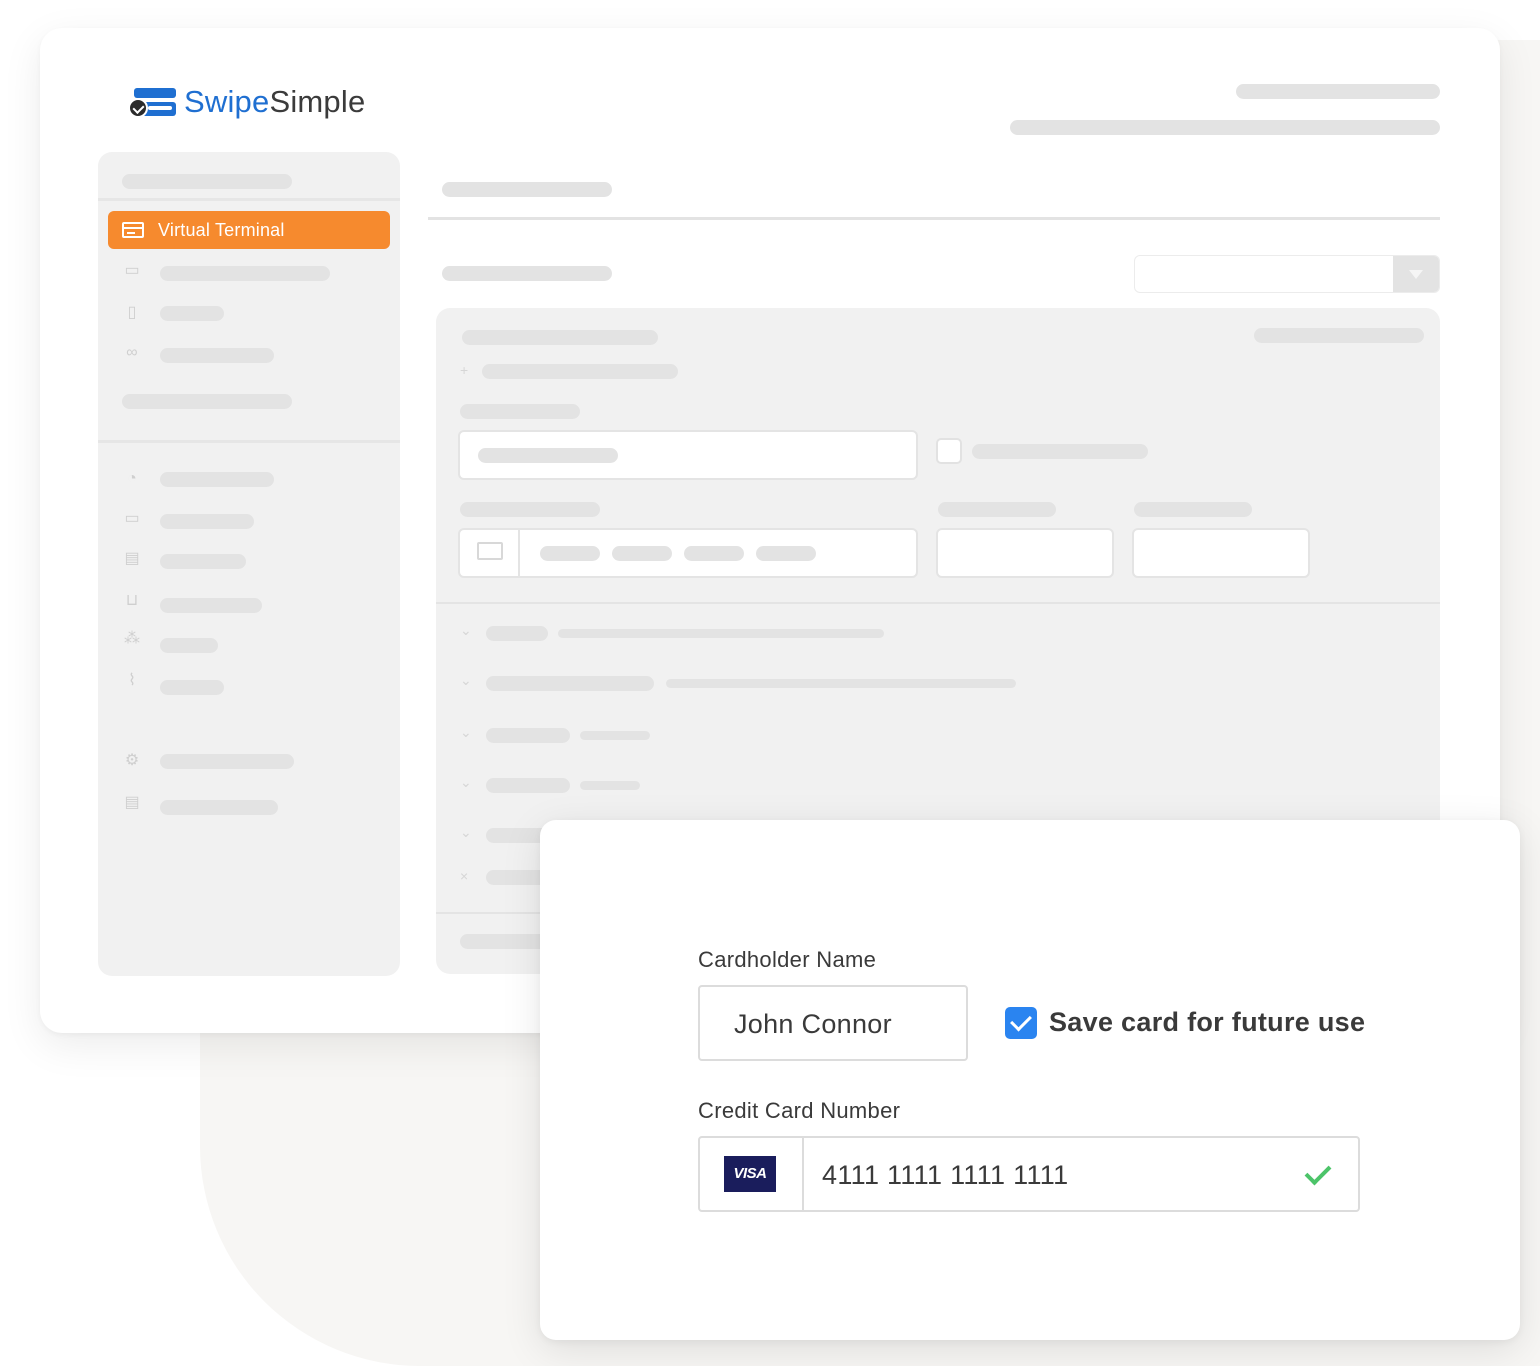 The width and height of the screenshot is (1540, 1366). I want to click on ghost-cvv-input, so click(1221, 553).